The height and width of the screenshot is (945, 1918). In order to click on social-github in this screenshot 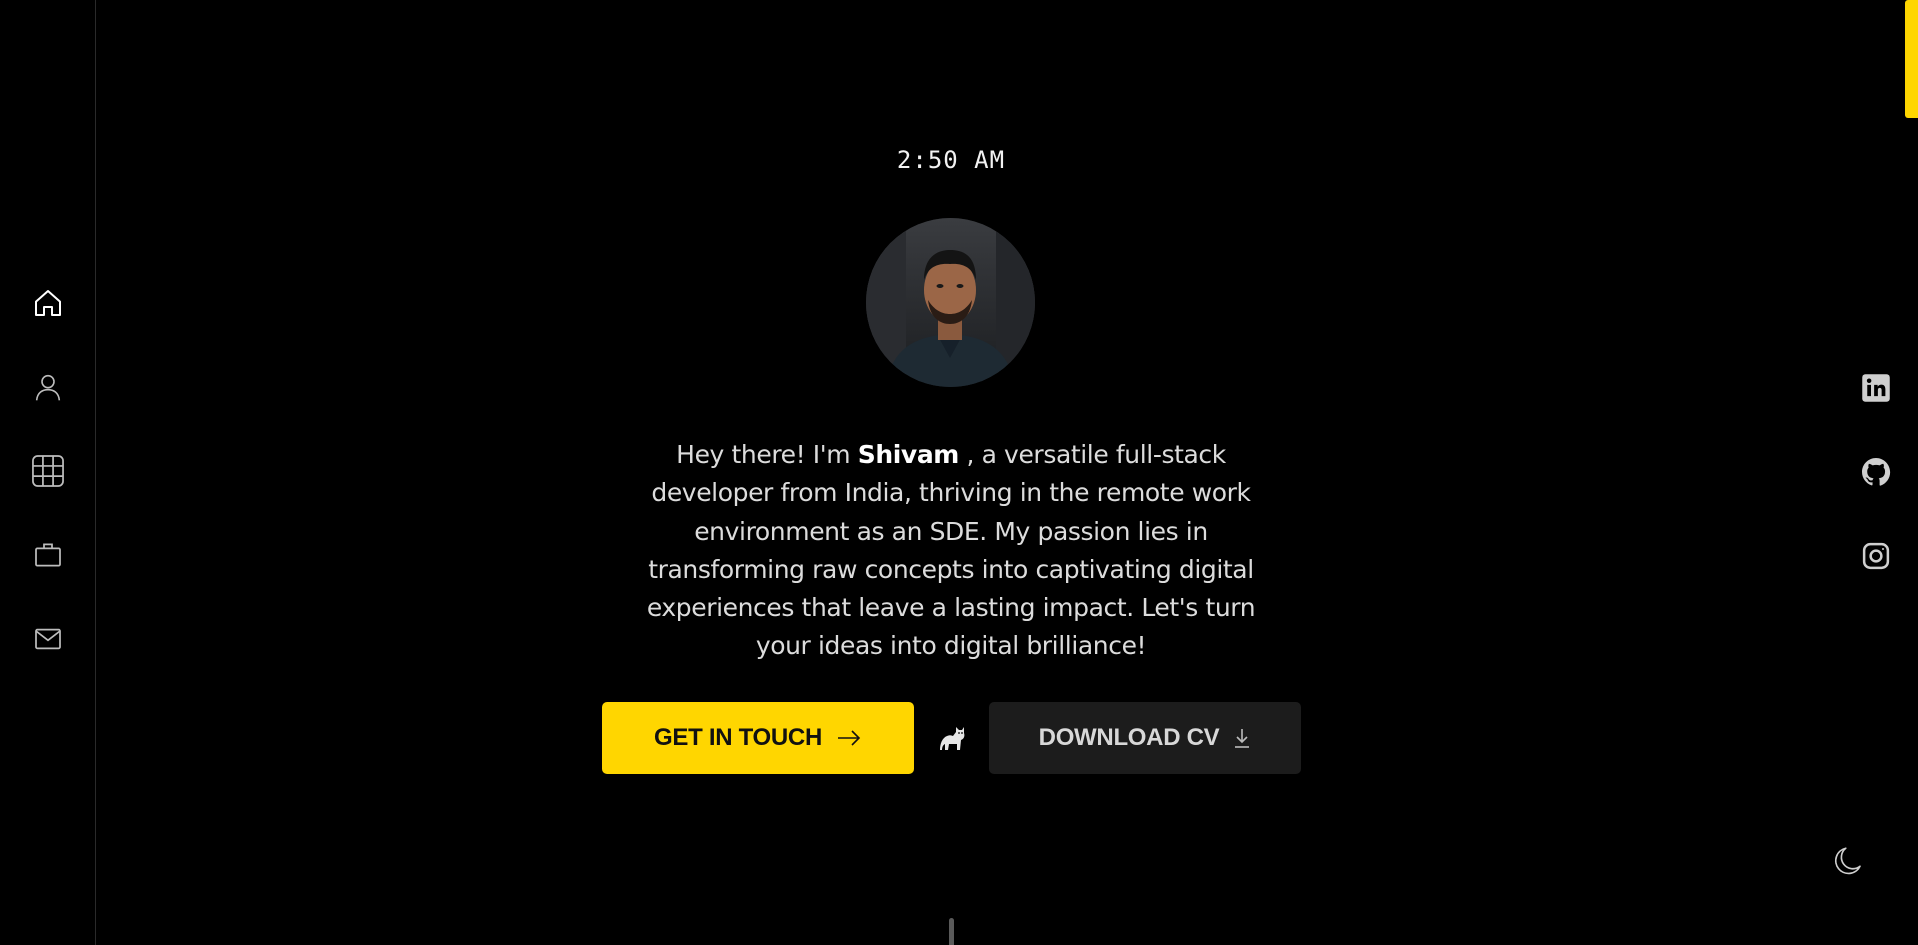, I will do `click(1876, 472)`.